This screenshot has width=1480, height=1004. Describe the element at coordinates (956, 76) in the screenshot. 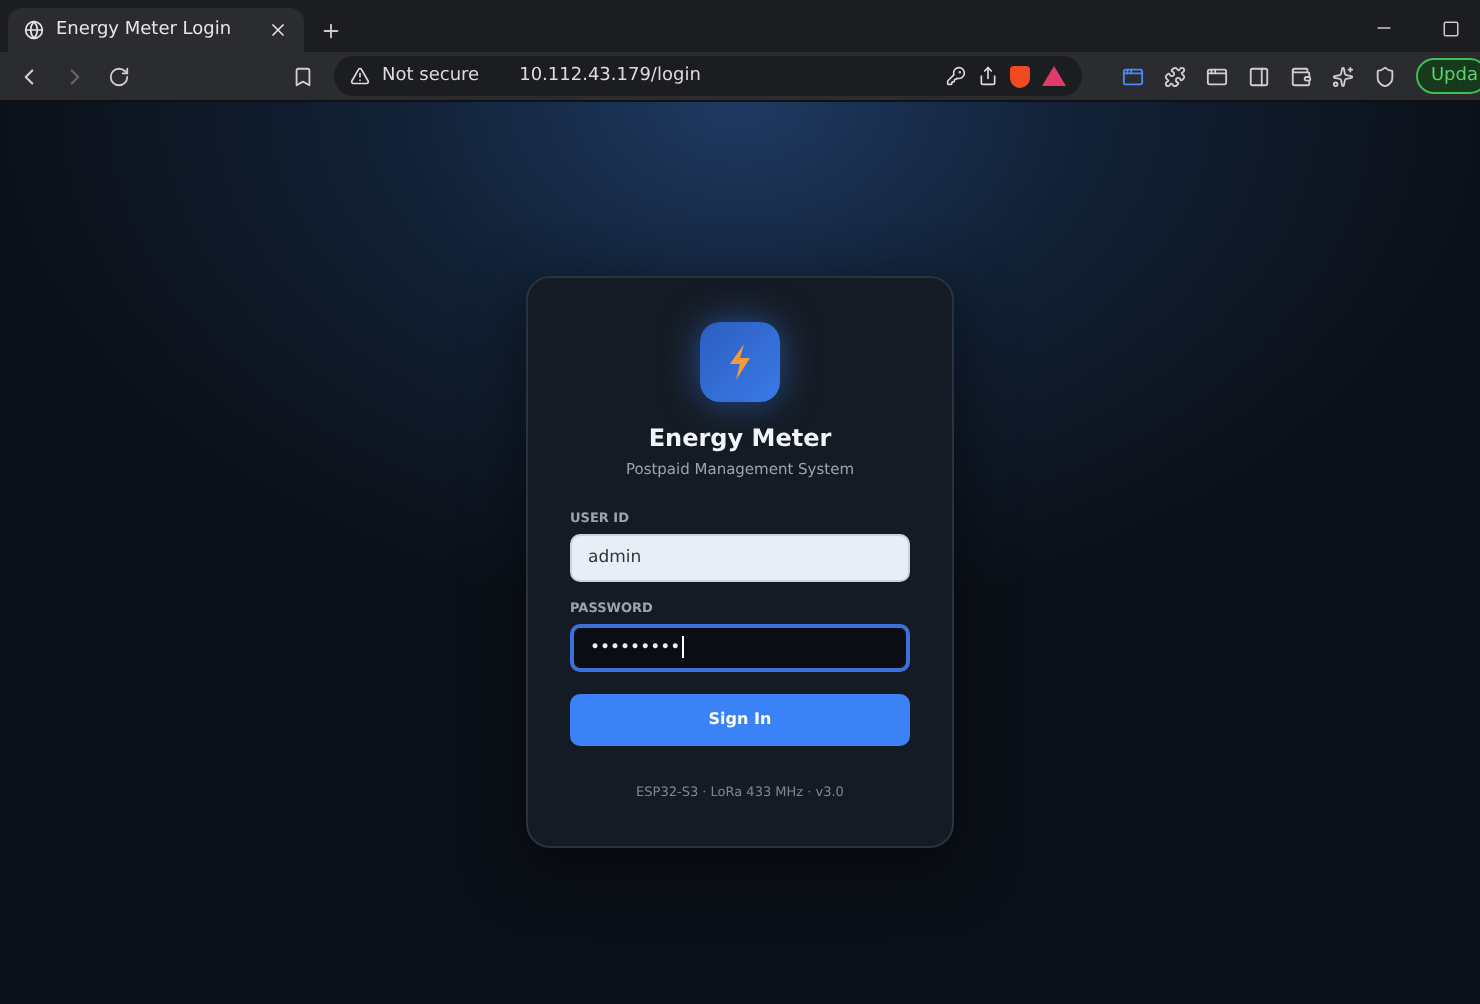

I see `key-icon` at that location.